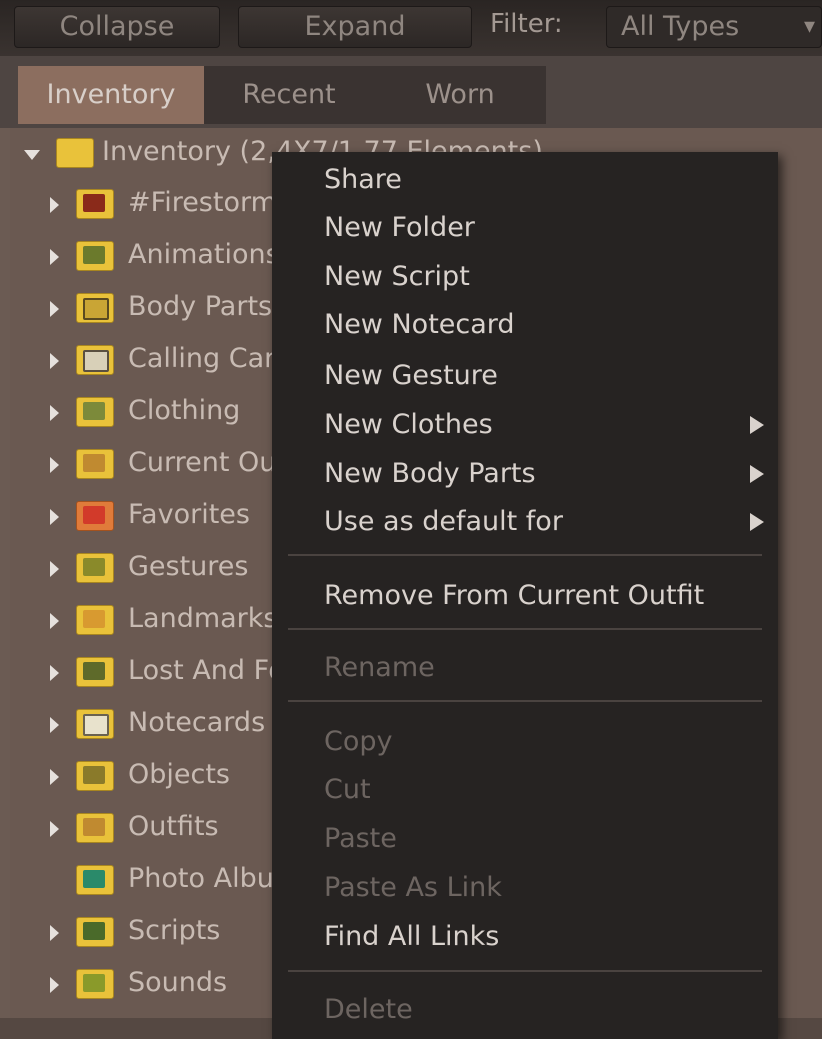 This screenshot has height=1039, width=822. What do you see at coordinates (178, 982) in the screenshot?
I see `tree-row-label: Sounds` at bounding box center [178, 982].